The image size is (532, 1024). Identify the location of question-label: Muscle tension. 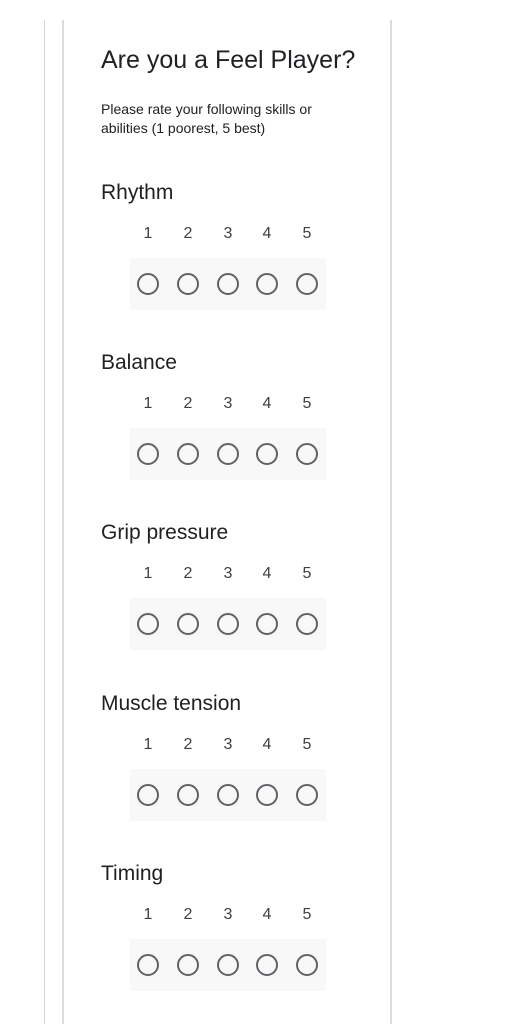
(171, 703).